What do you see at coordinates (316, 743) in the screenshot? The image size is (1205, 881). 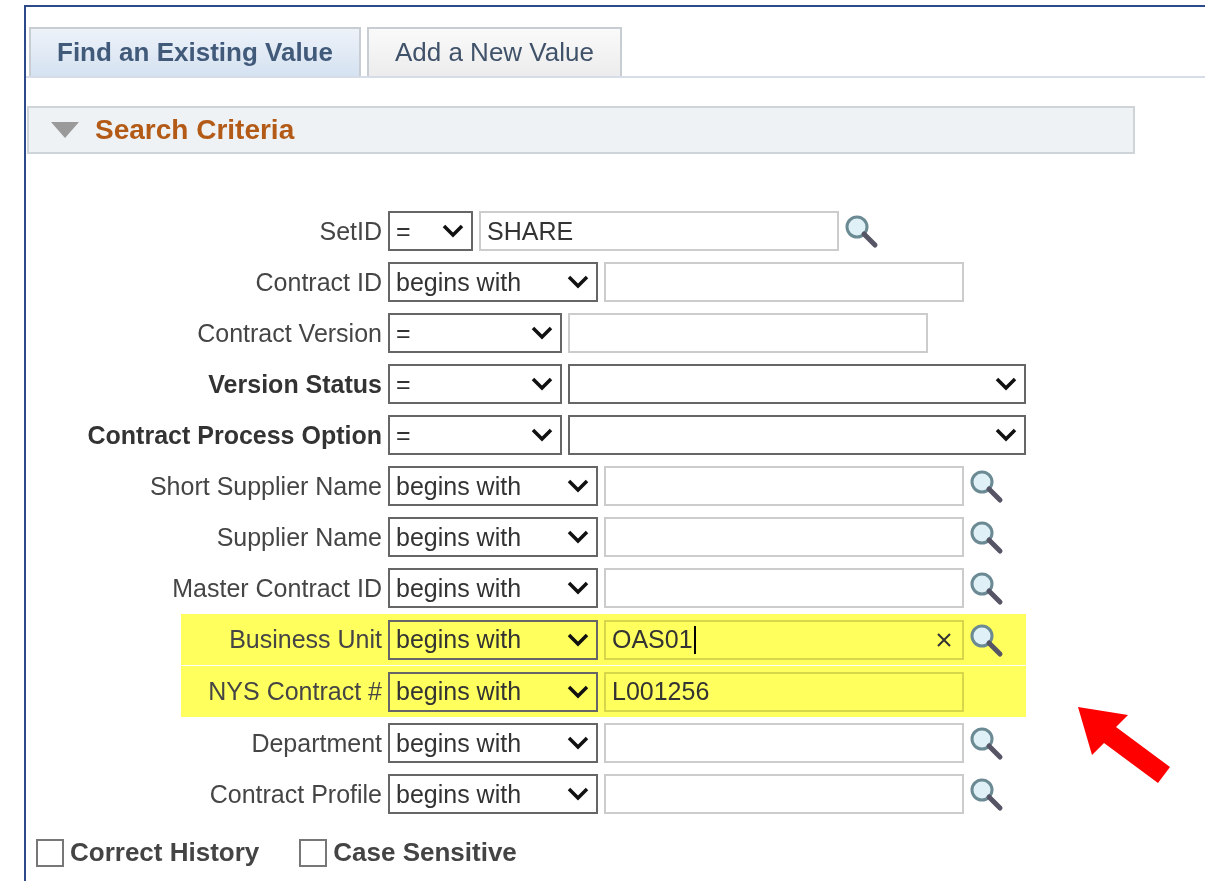 I see `field-label: Department` at bounding box center [316, 743].